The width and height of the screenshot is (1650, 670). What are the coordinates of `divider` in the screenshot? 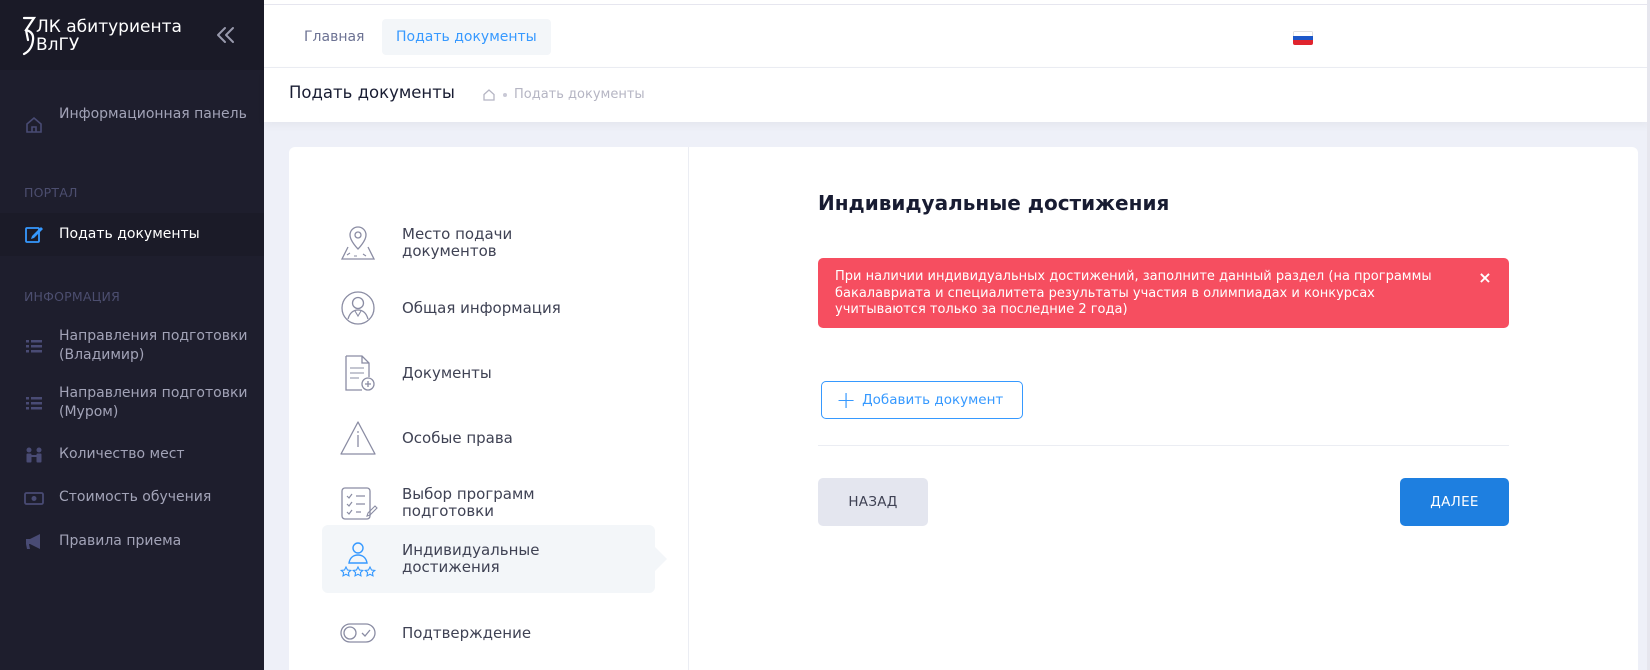 It's located at (1163, 445).